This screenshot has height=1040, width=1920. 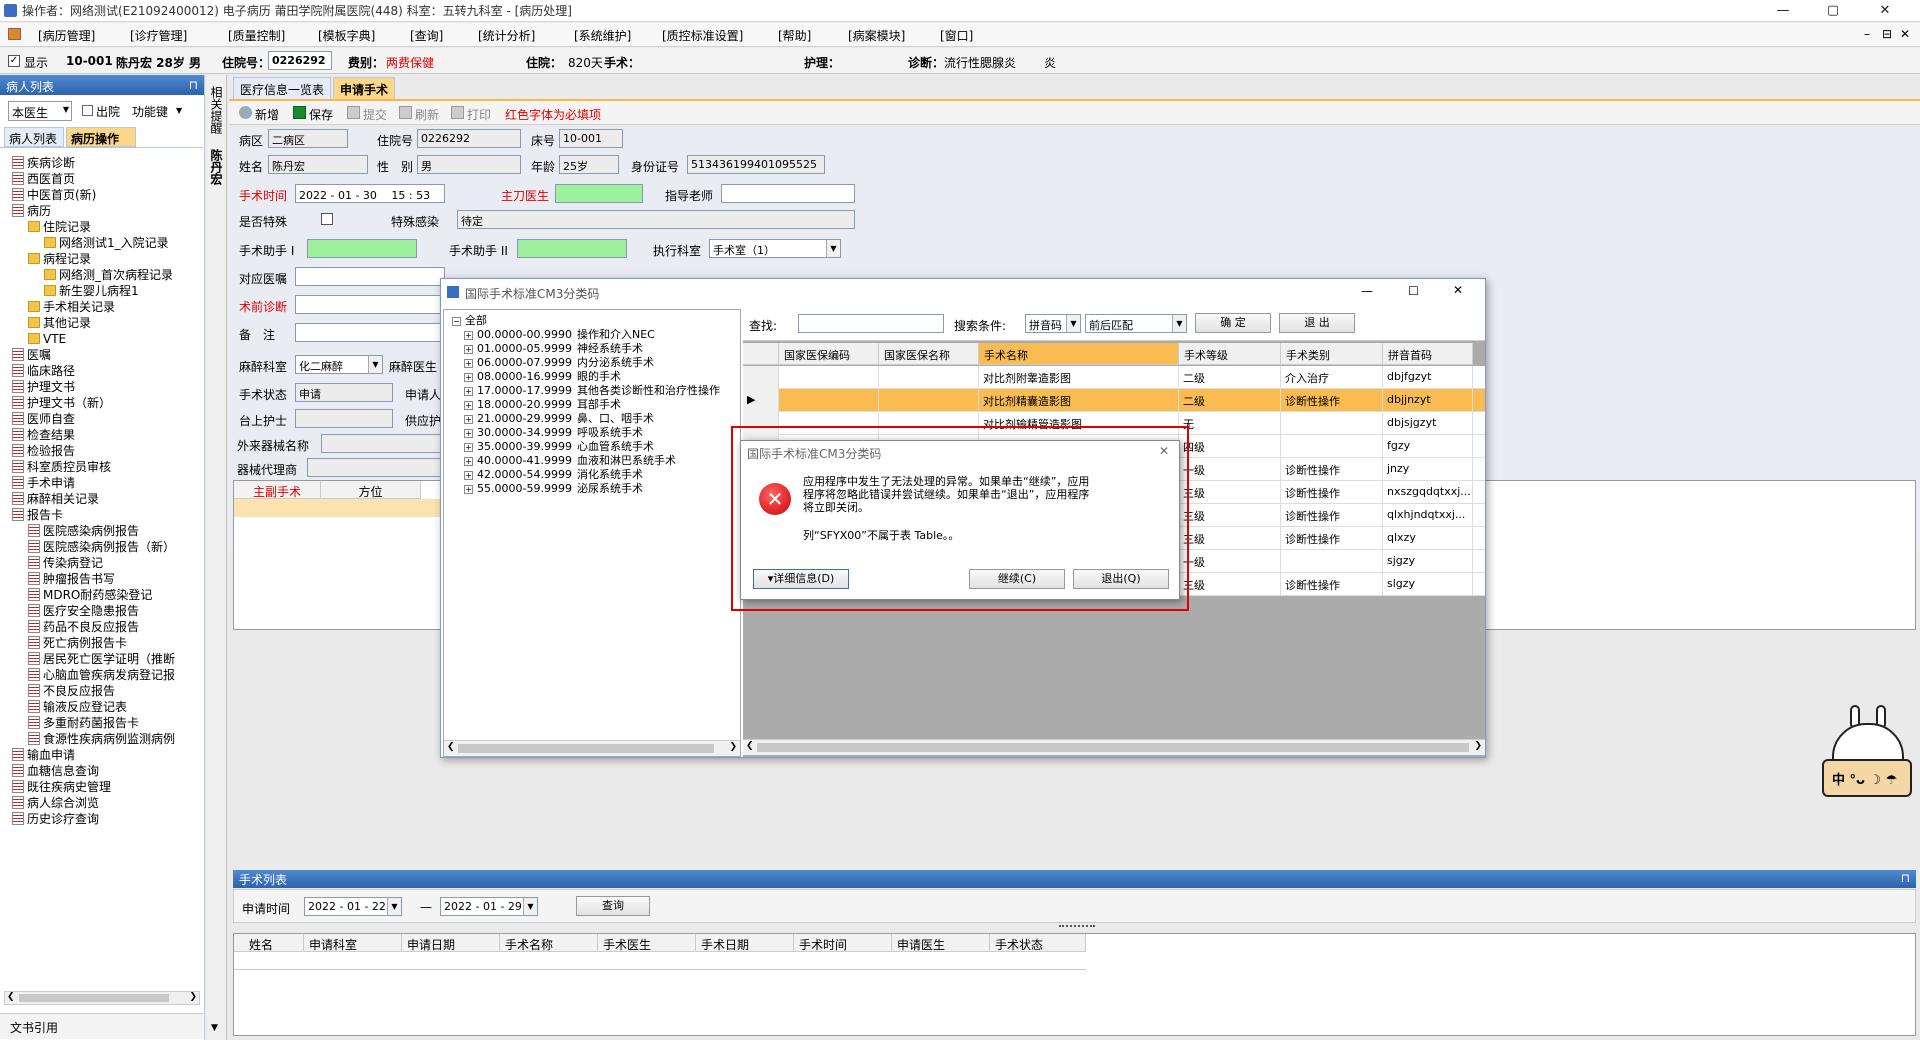 What do you see at coordinates (43, 451) in the screenshot?
I see `tree-item: 检验报告` at bounding box center [43, 451].